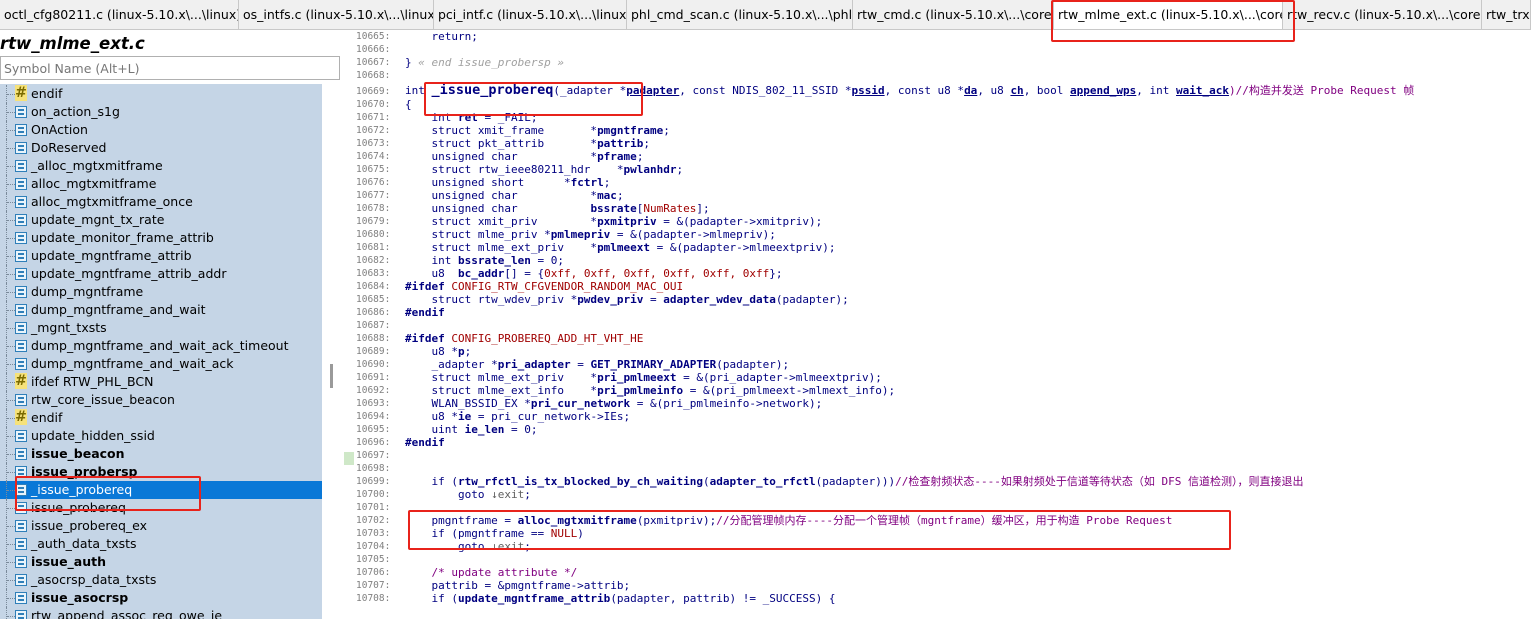 This screenshot has width=1531, height=619. Describe the element at coordinates (161, 256) in the screenshot. I see `symbol-item: update_mgntframe_attrib` at that location.